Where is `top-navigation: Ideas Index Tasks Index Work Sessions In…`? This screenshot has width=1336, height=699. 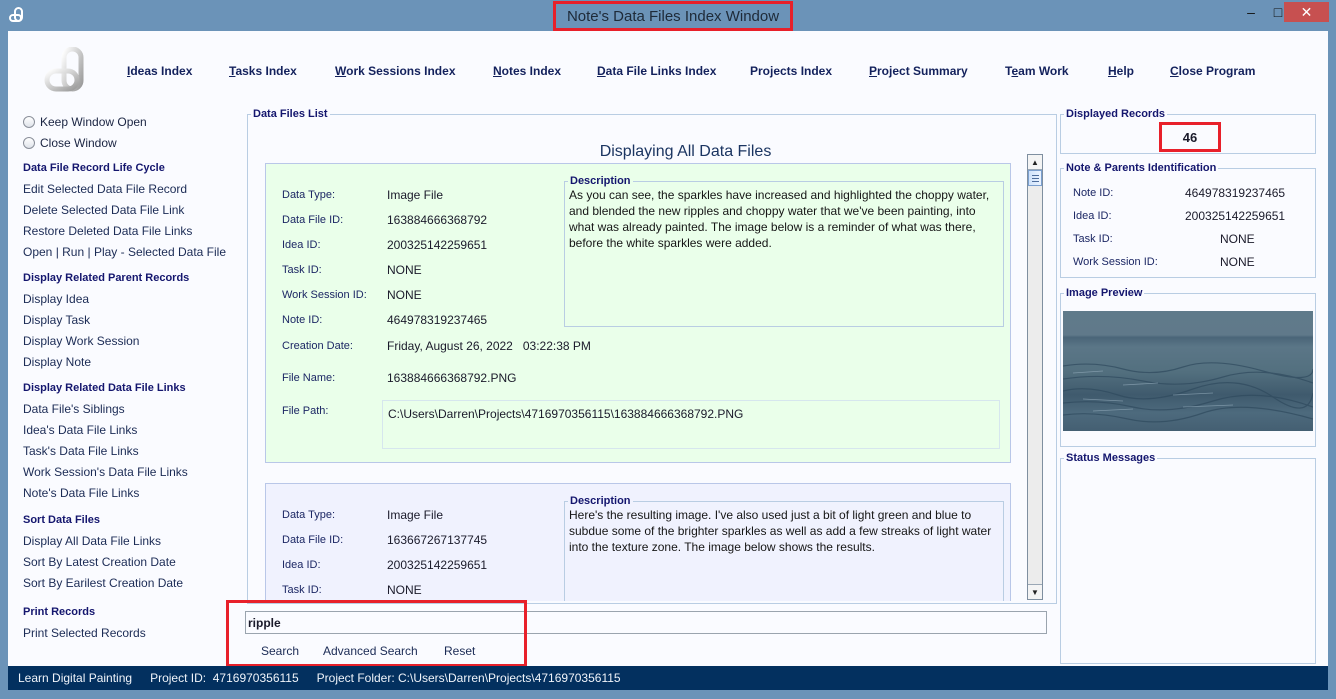 top-navigation: Ideas Index Tasks Index Work Sessions In… is located at coordinates (668, 72).